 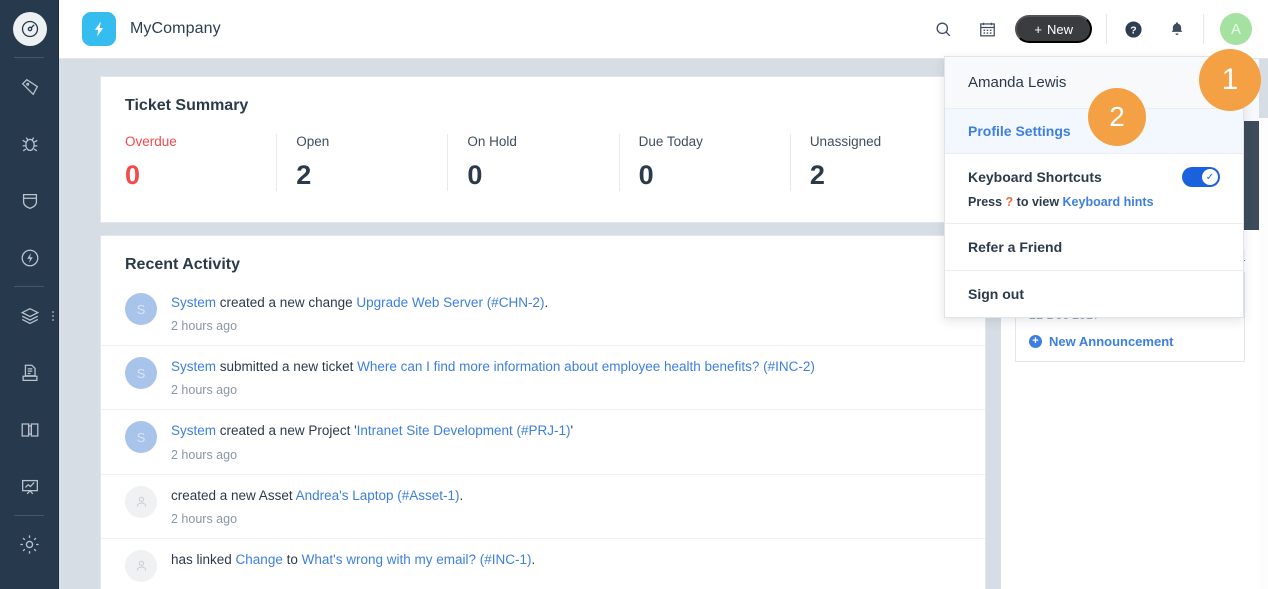 I want to click on sidebar-item-contracts, so click(x=29, y=372).